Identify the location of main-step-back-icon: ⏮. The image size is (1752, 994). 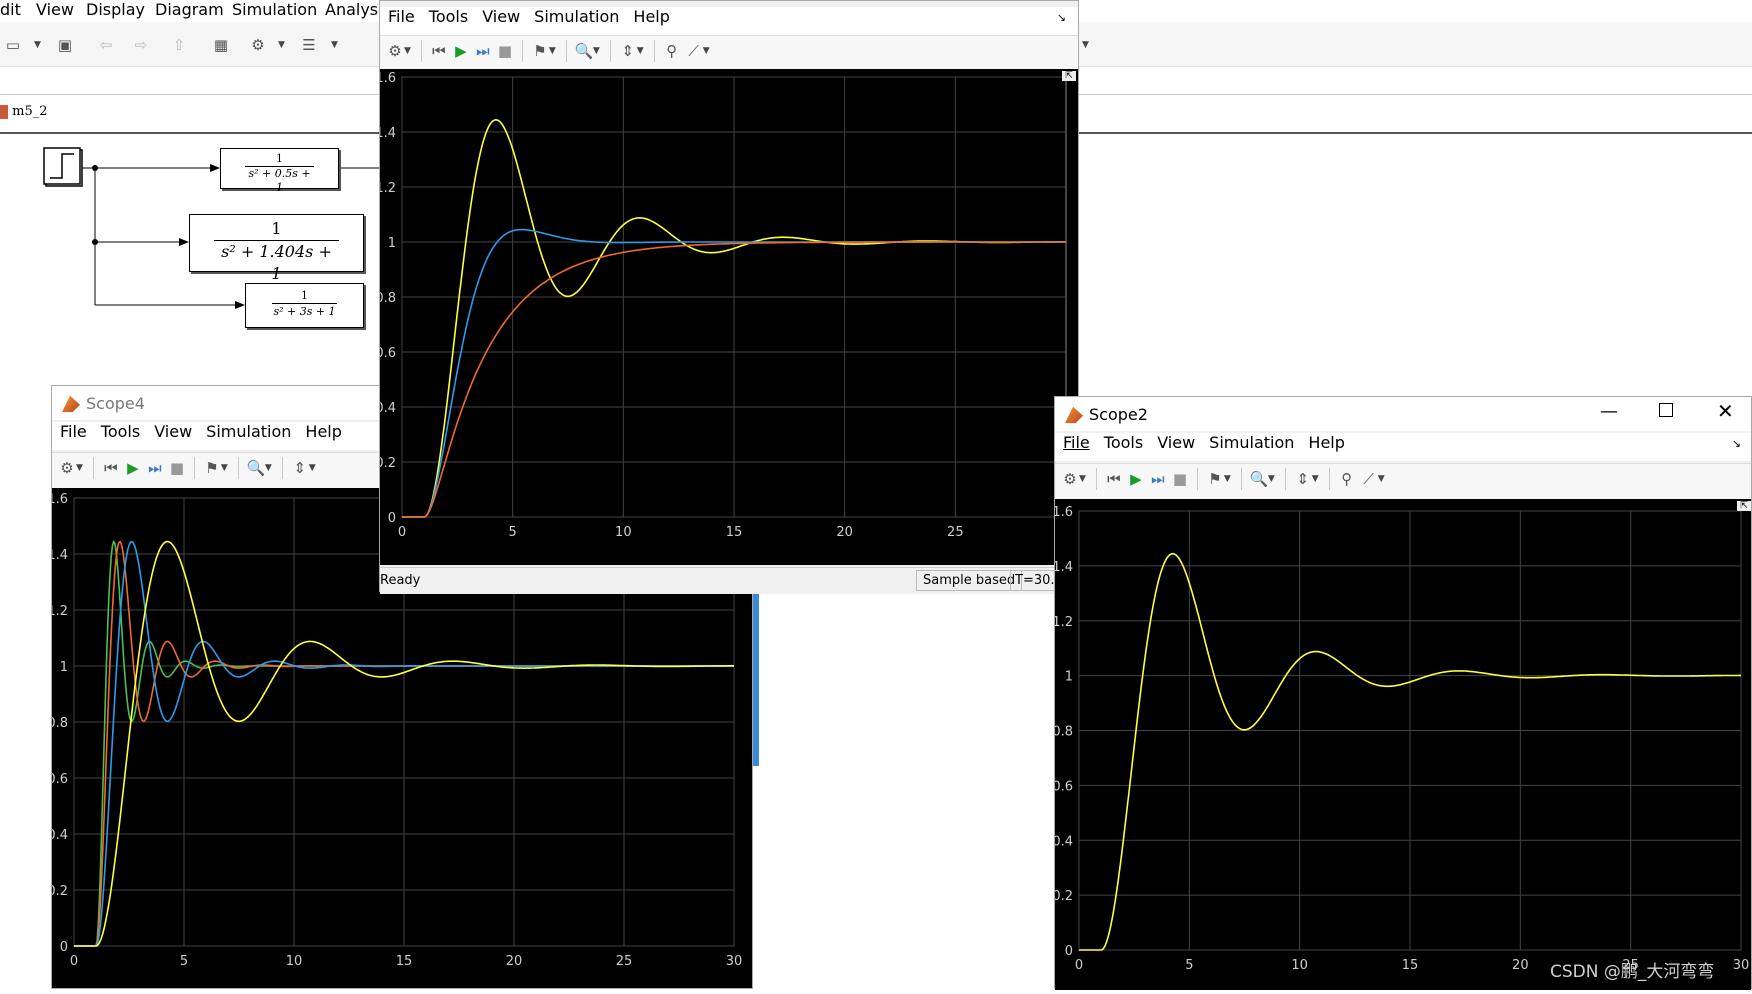
(439, 51).